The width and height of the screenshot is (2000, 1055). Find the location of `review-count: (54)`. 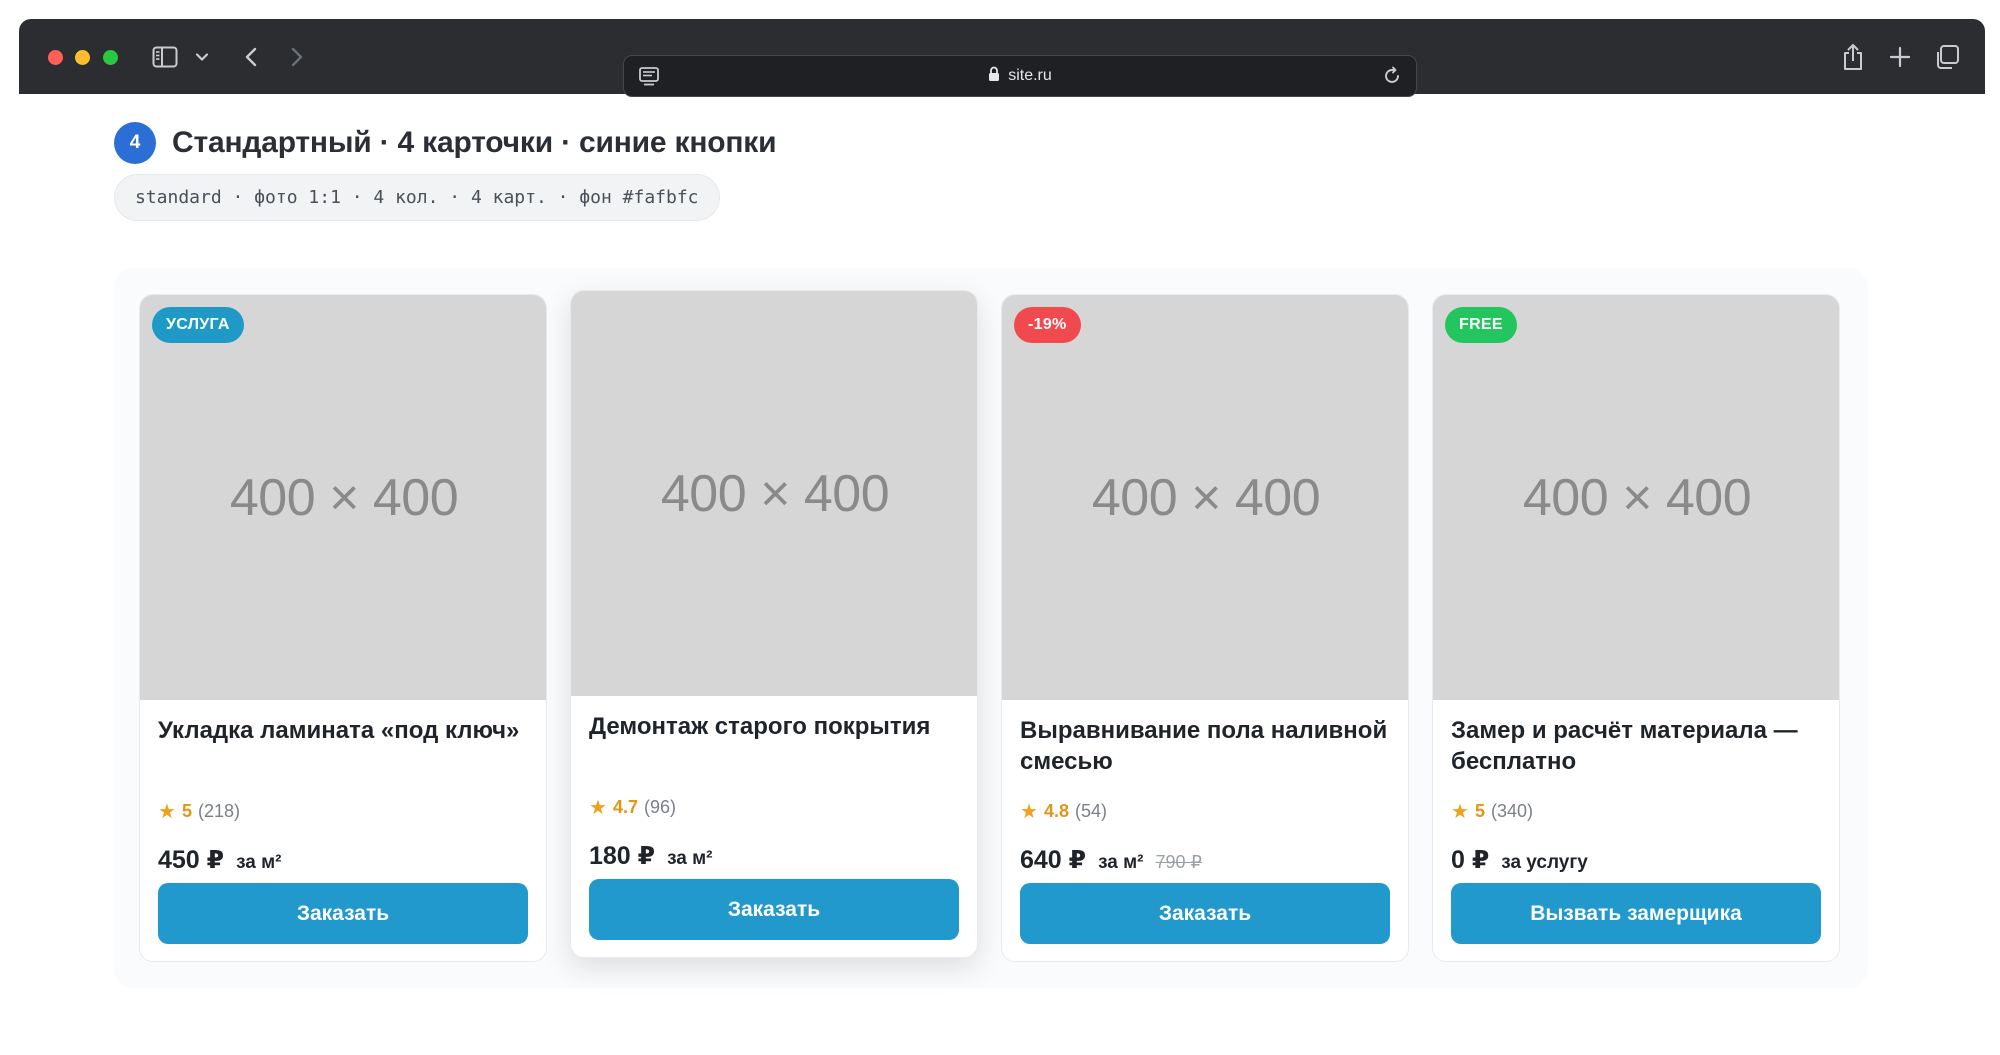

review-count: (54) is located at coordinates (1090, 811).